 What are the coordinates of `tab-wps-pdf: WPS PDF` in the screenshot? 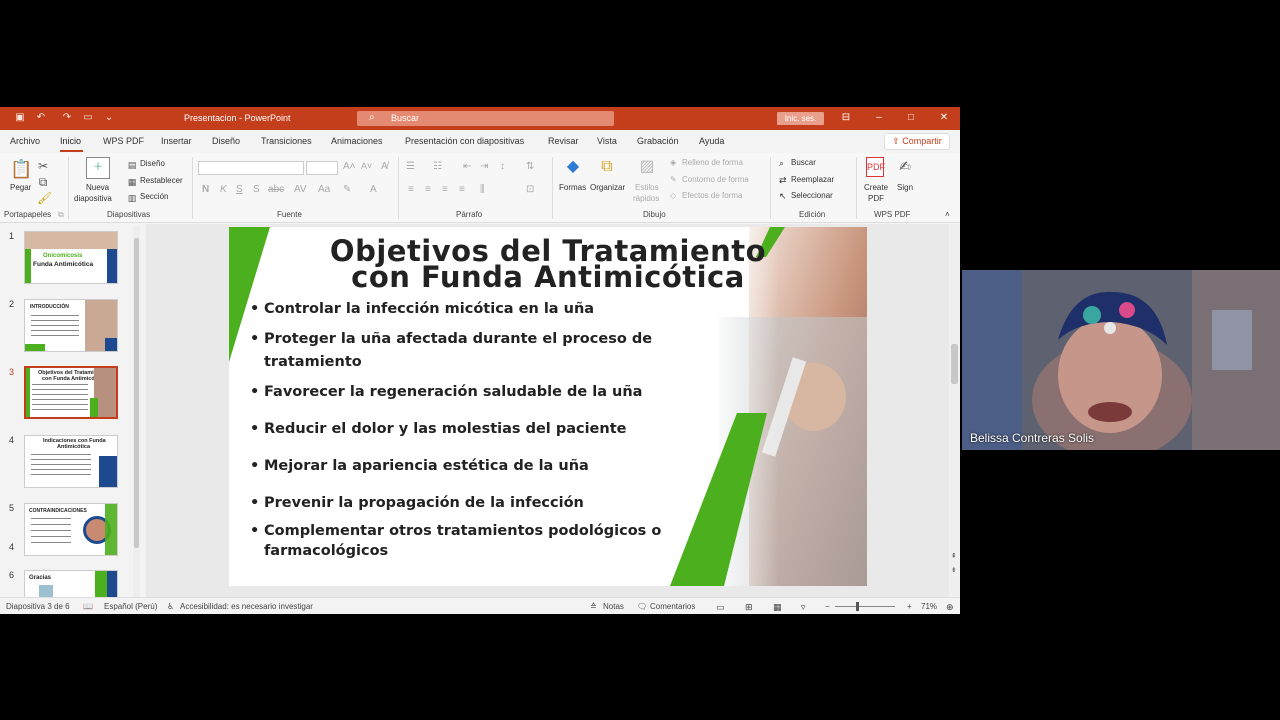 It's located at (123, 141).